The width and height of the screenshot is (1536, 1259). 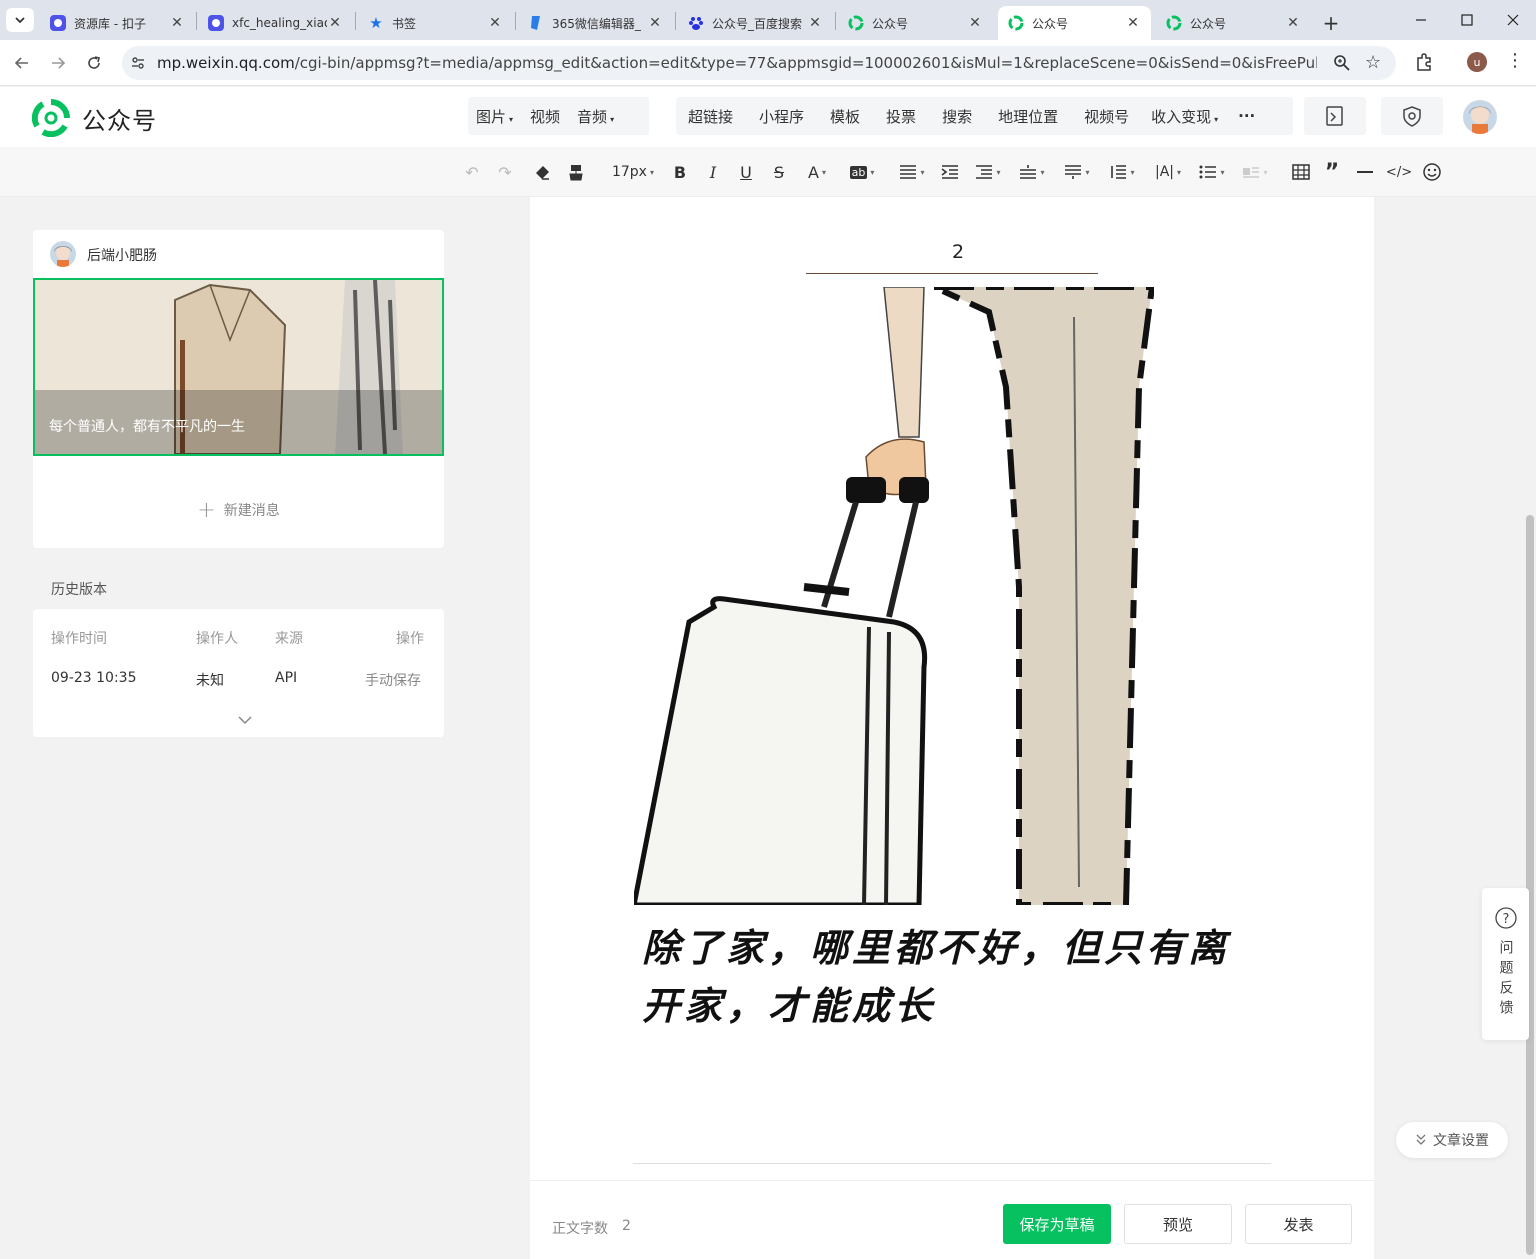 I want to click on menu-location: 地理位置, so click(x=1015, y=116).